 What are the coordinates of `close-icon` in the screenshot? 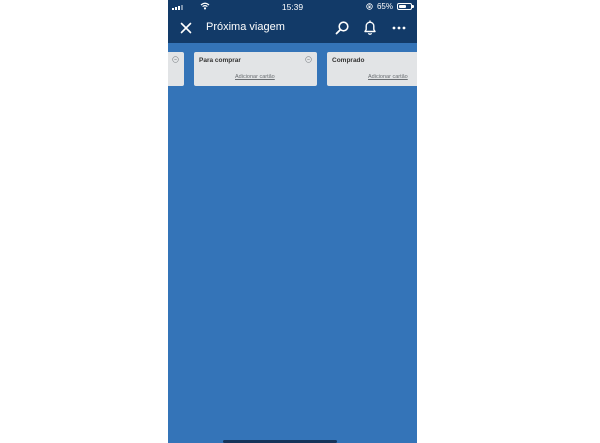 It's located at (186, 28).